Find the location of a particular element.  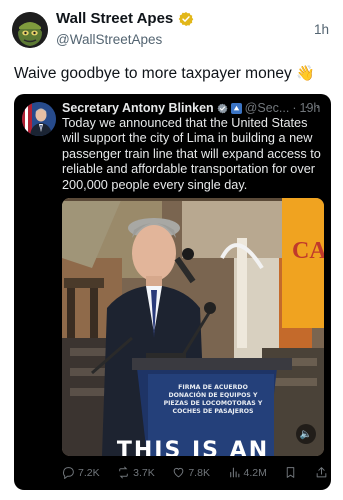

repost-icon is located at coordinates (123, 472).